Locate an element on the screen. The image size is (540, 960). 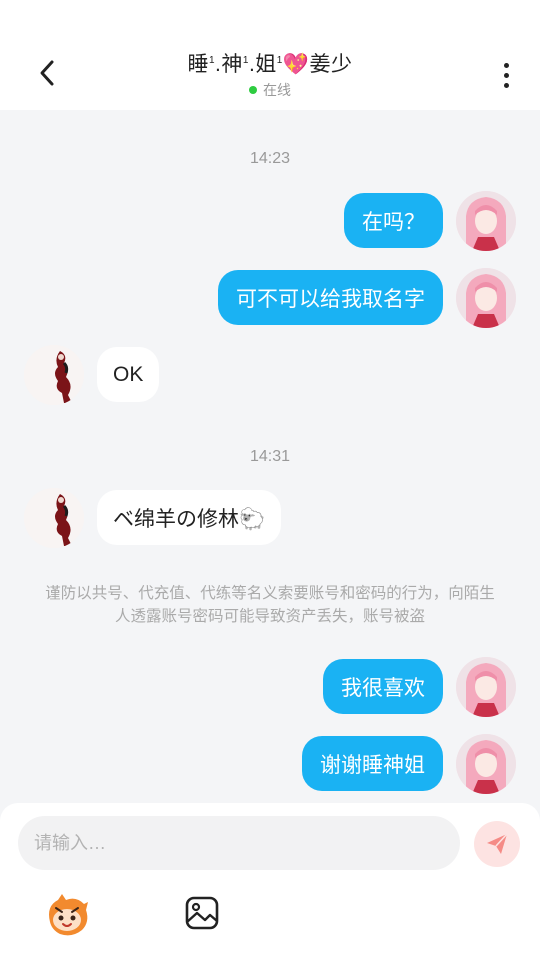
chat-header: 睡1.神1.姐1💖姜少 在线 is located at coordinates (270, 55).